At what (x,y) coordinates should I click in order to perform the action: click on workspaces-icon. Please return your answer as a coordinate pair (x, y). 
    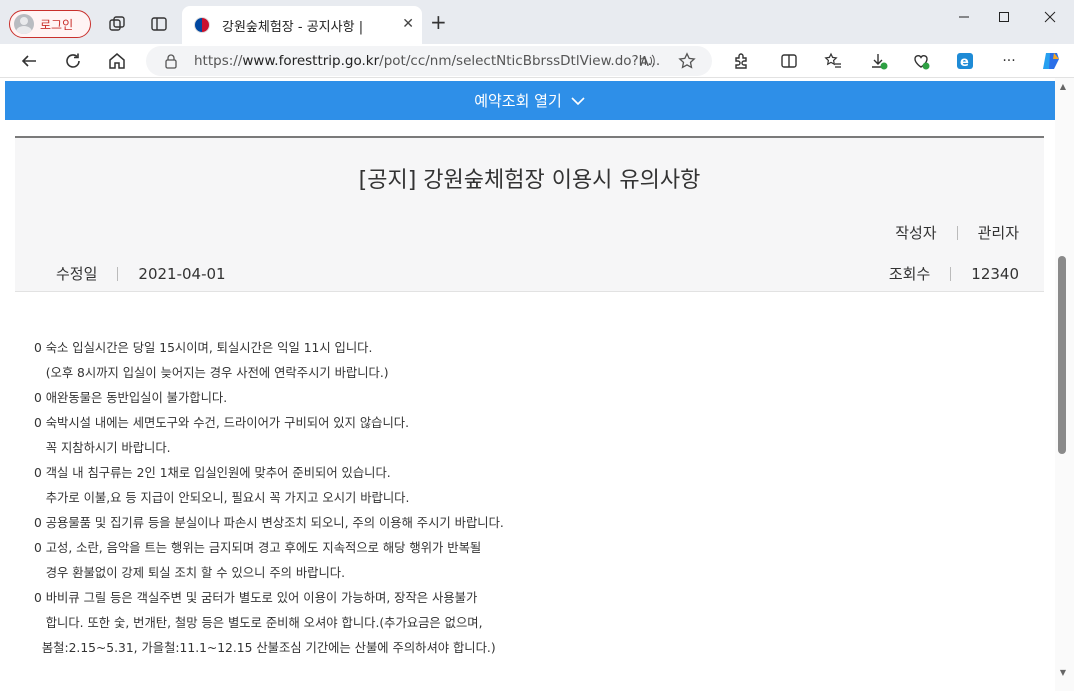
    Looking at the image, I should click on (117, 24).